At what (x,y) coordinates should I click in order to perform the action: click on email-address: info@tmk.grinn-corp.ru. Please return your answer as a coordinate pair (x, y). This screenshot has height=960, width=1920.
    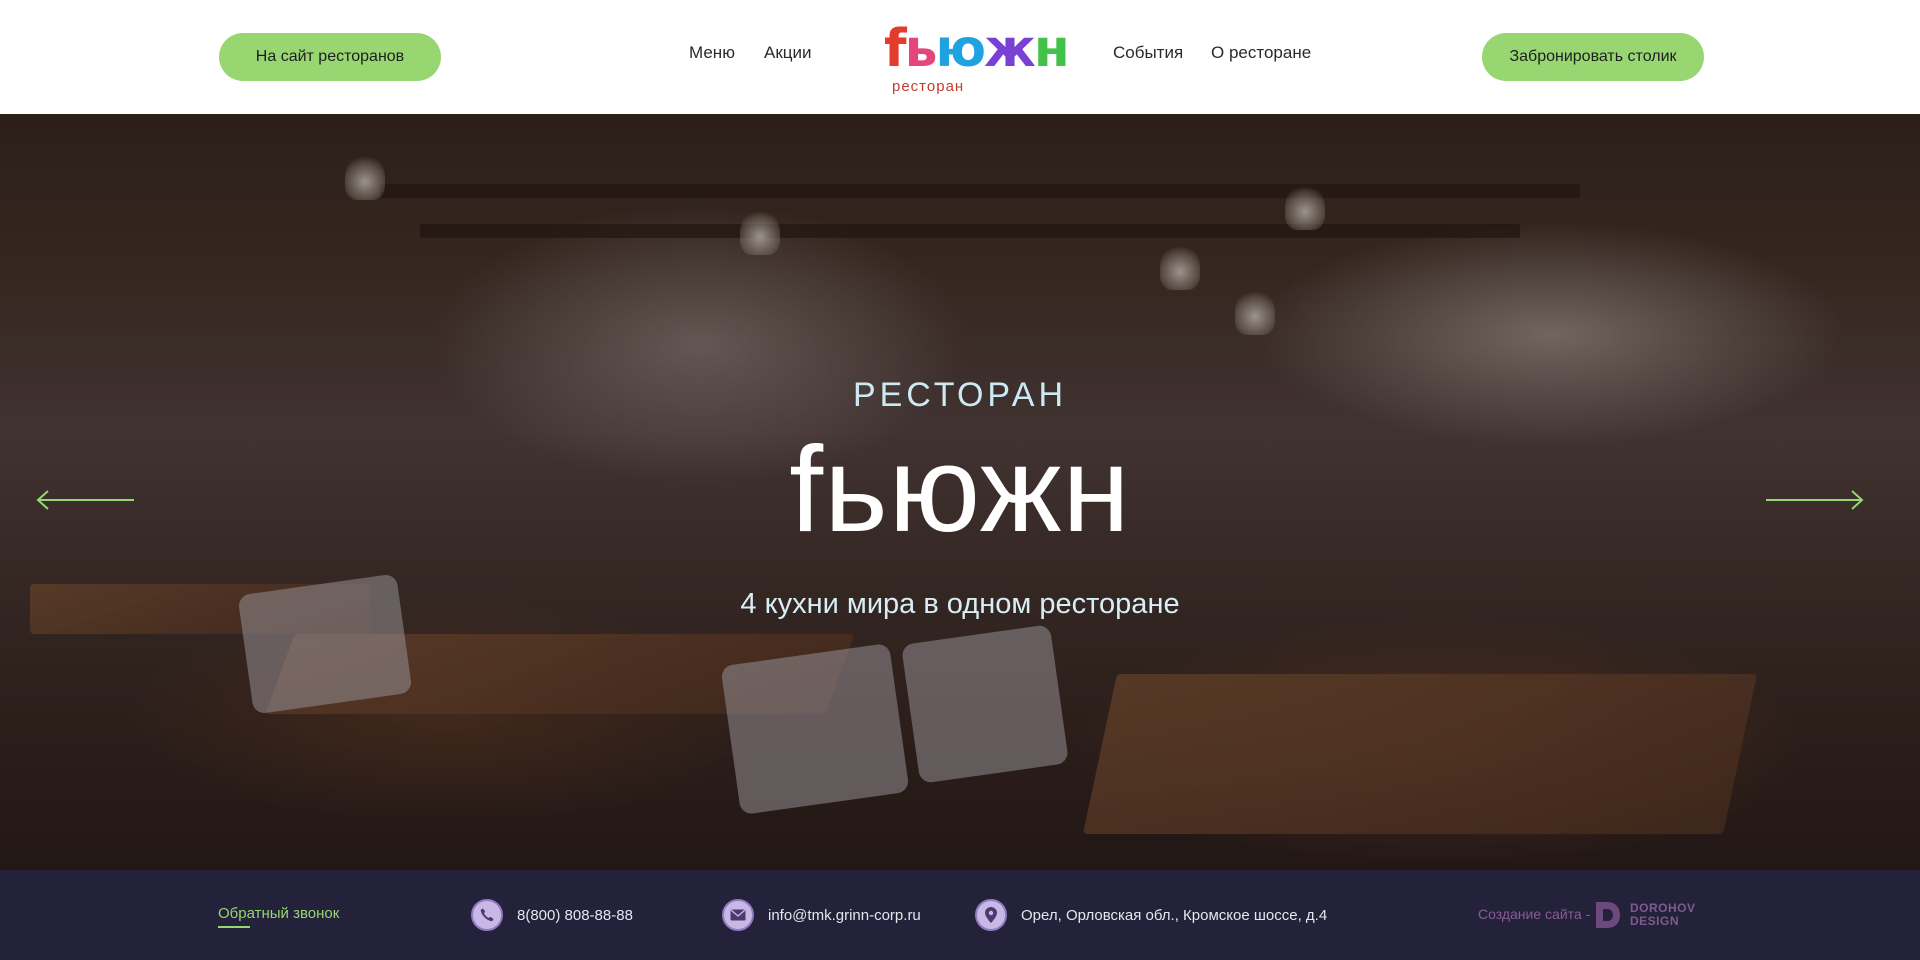
    Looking at the image, I should click on (844, 915).